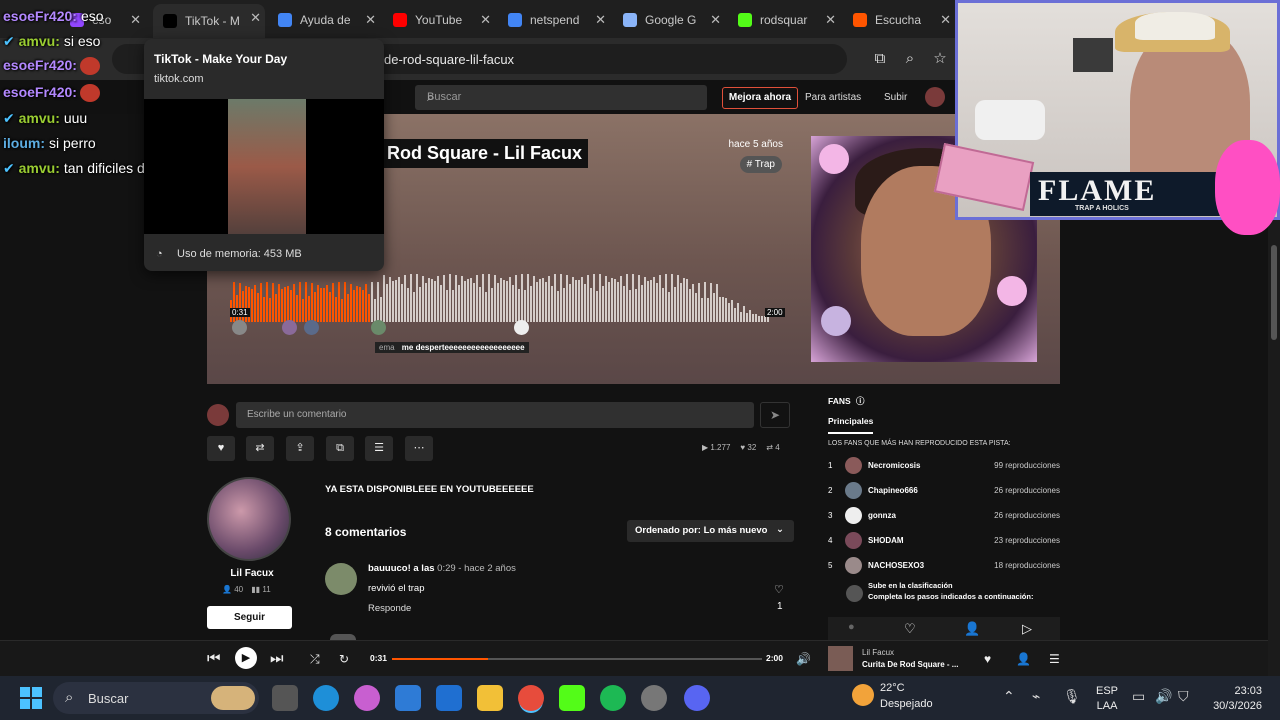 The height and width of the screenshot is (720, 1280). I want to click on waveform, so click(500, 297).